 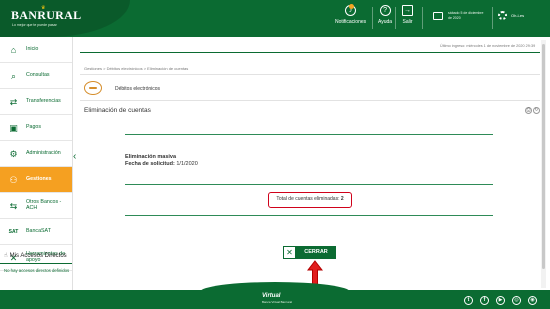 What do you see at coordinates (316, 252) in the screenshot?
I see `close-button: CERRAR` at bounding box center [316, 252].